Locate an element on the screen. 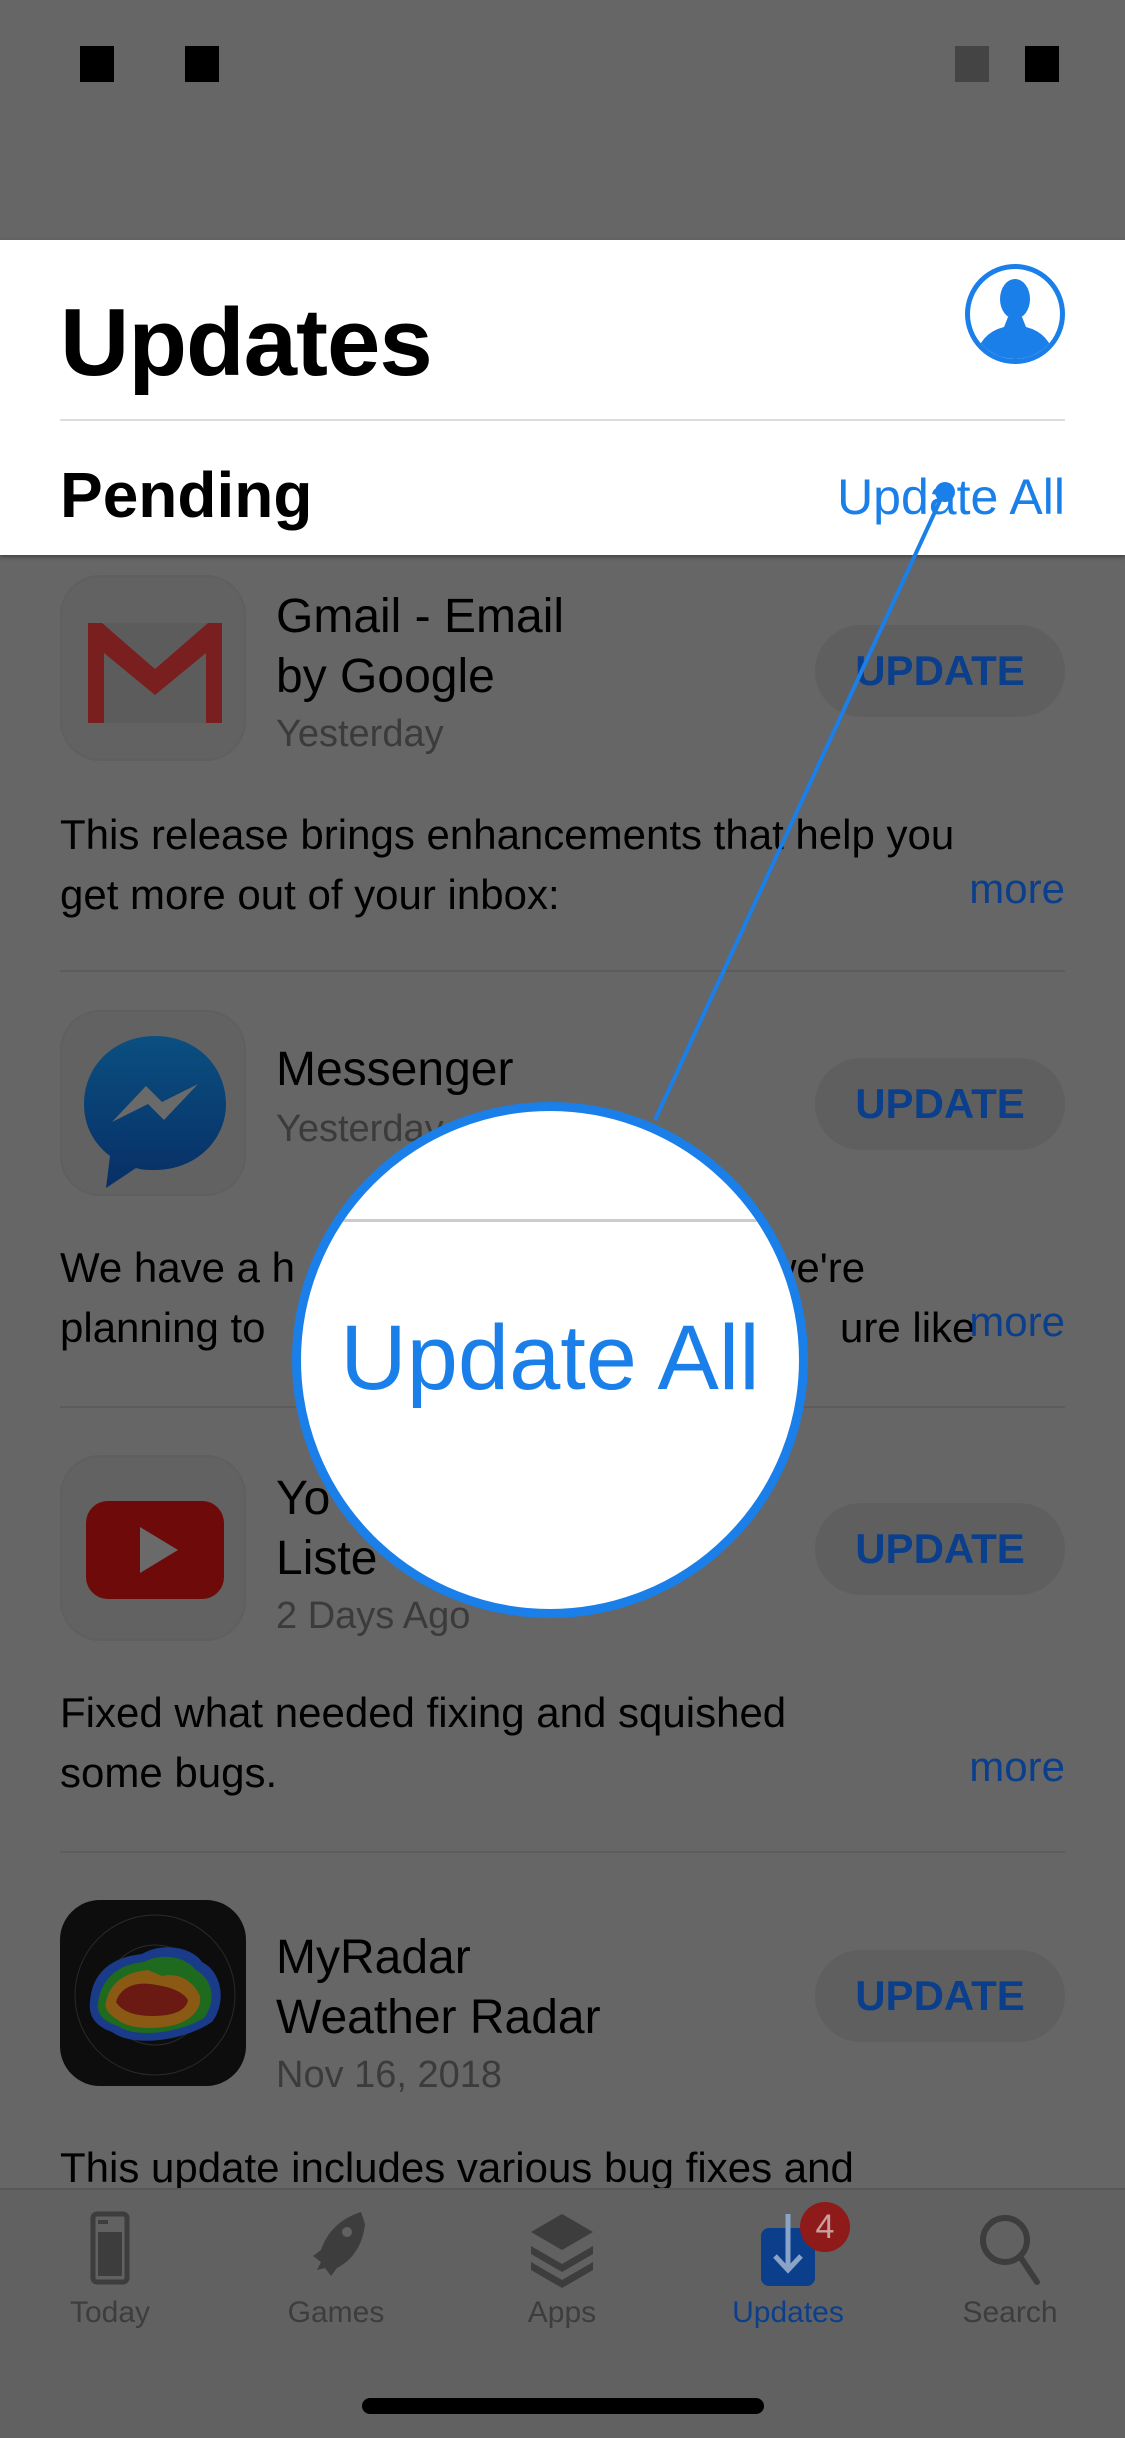 This screenshot has width=1125, height=2438. app-date: 2 Days Ago is located at coordinates (373, 1616).